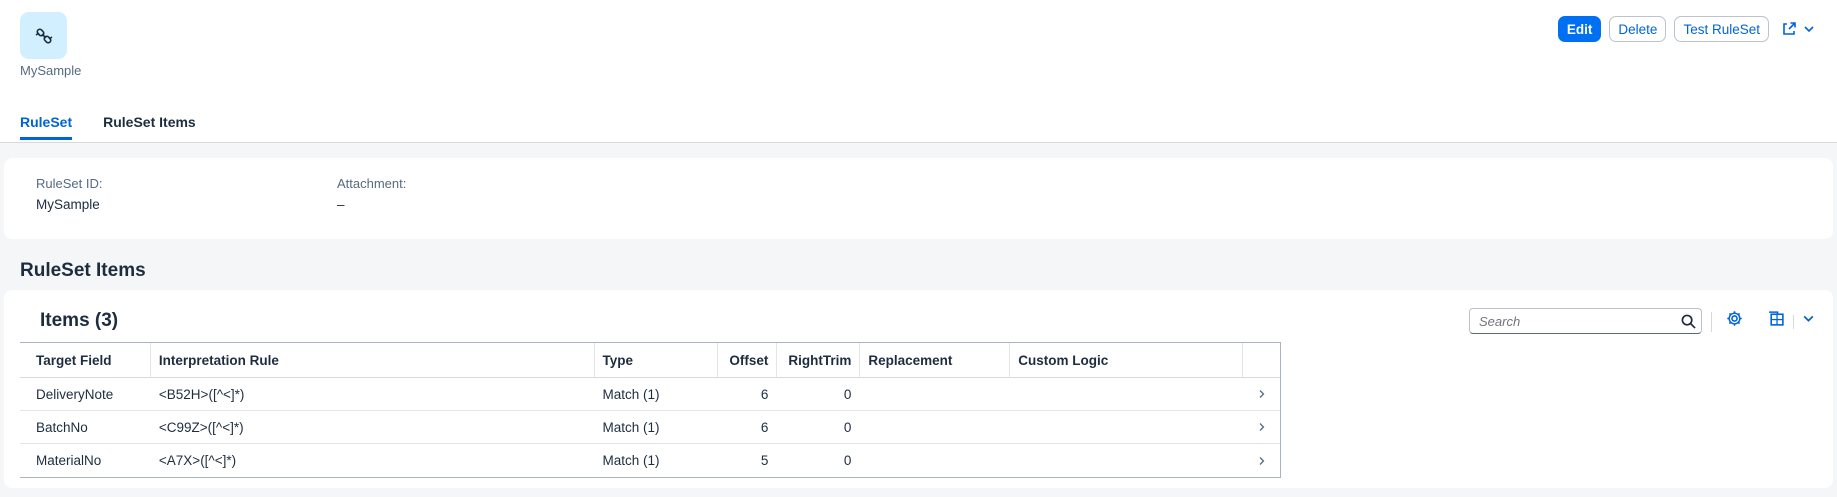  Describe the element at coordinates (764, 460) in the screenshot. I see `cell-offset: 5` at that location.